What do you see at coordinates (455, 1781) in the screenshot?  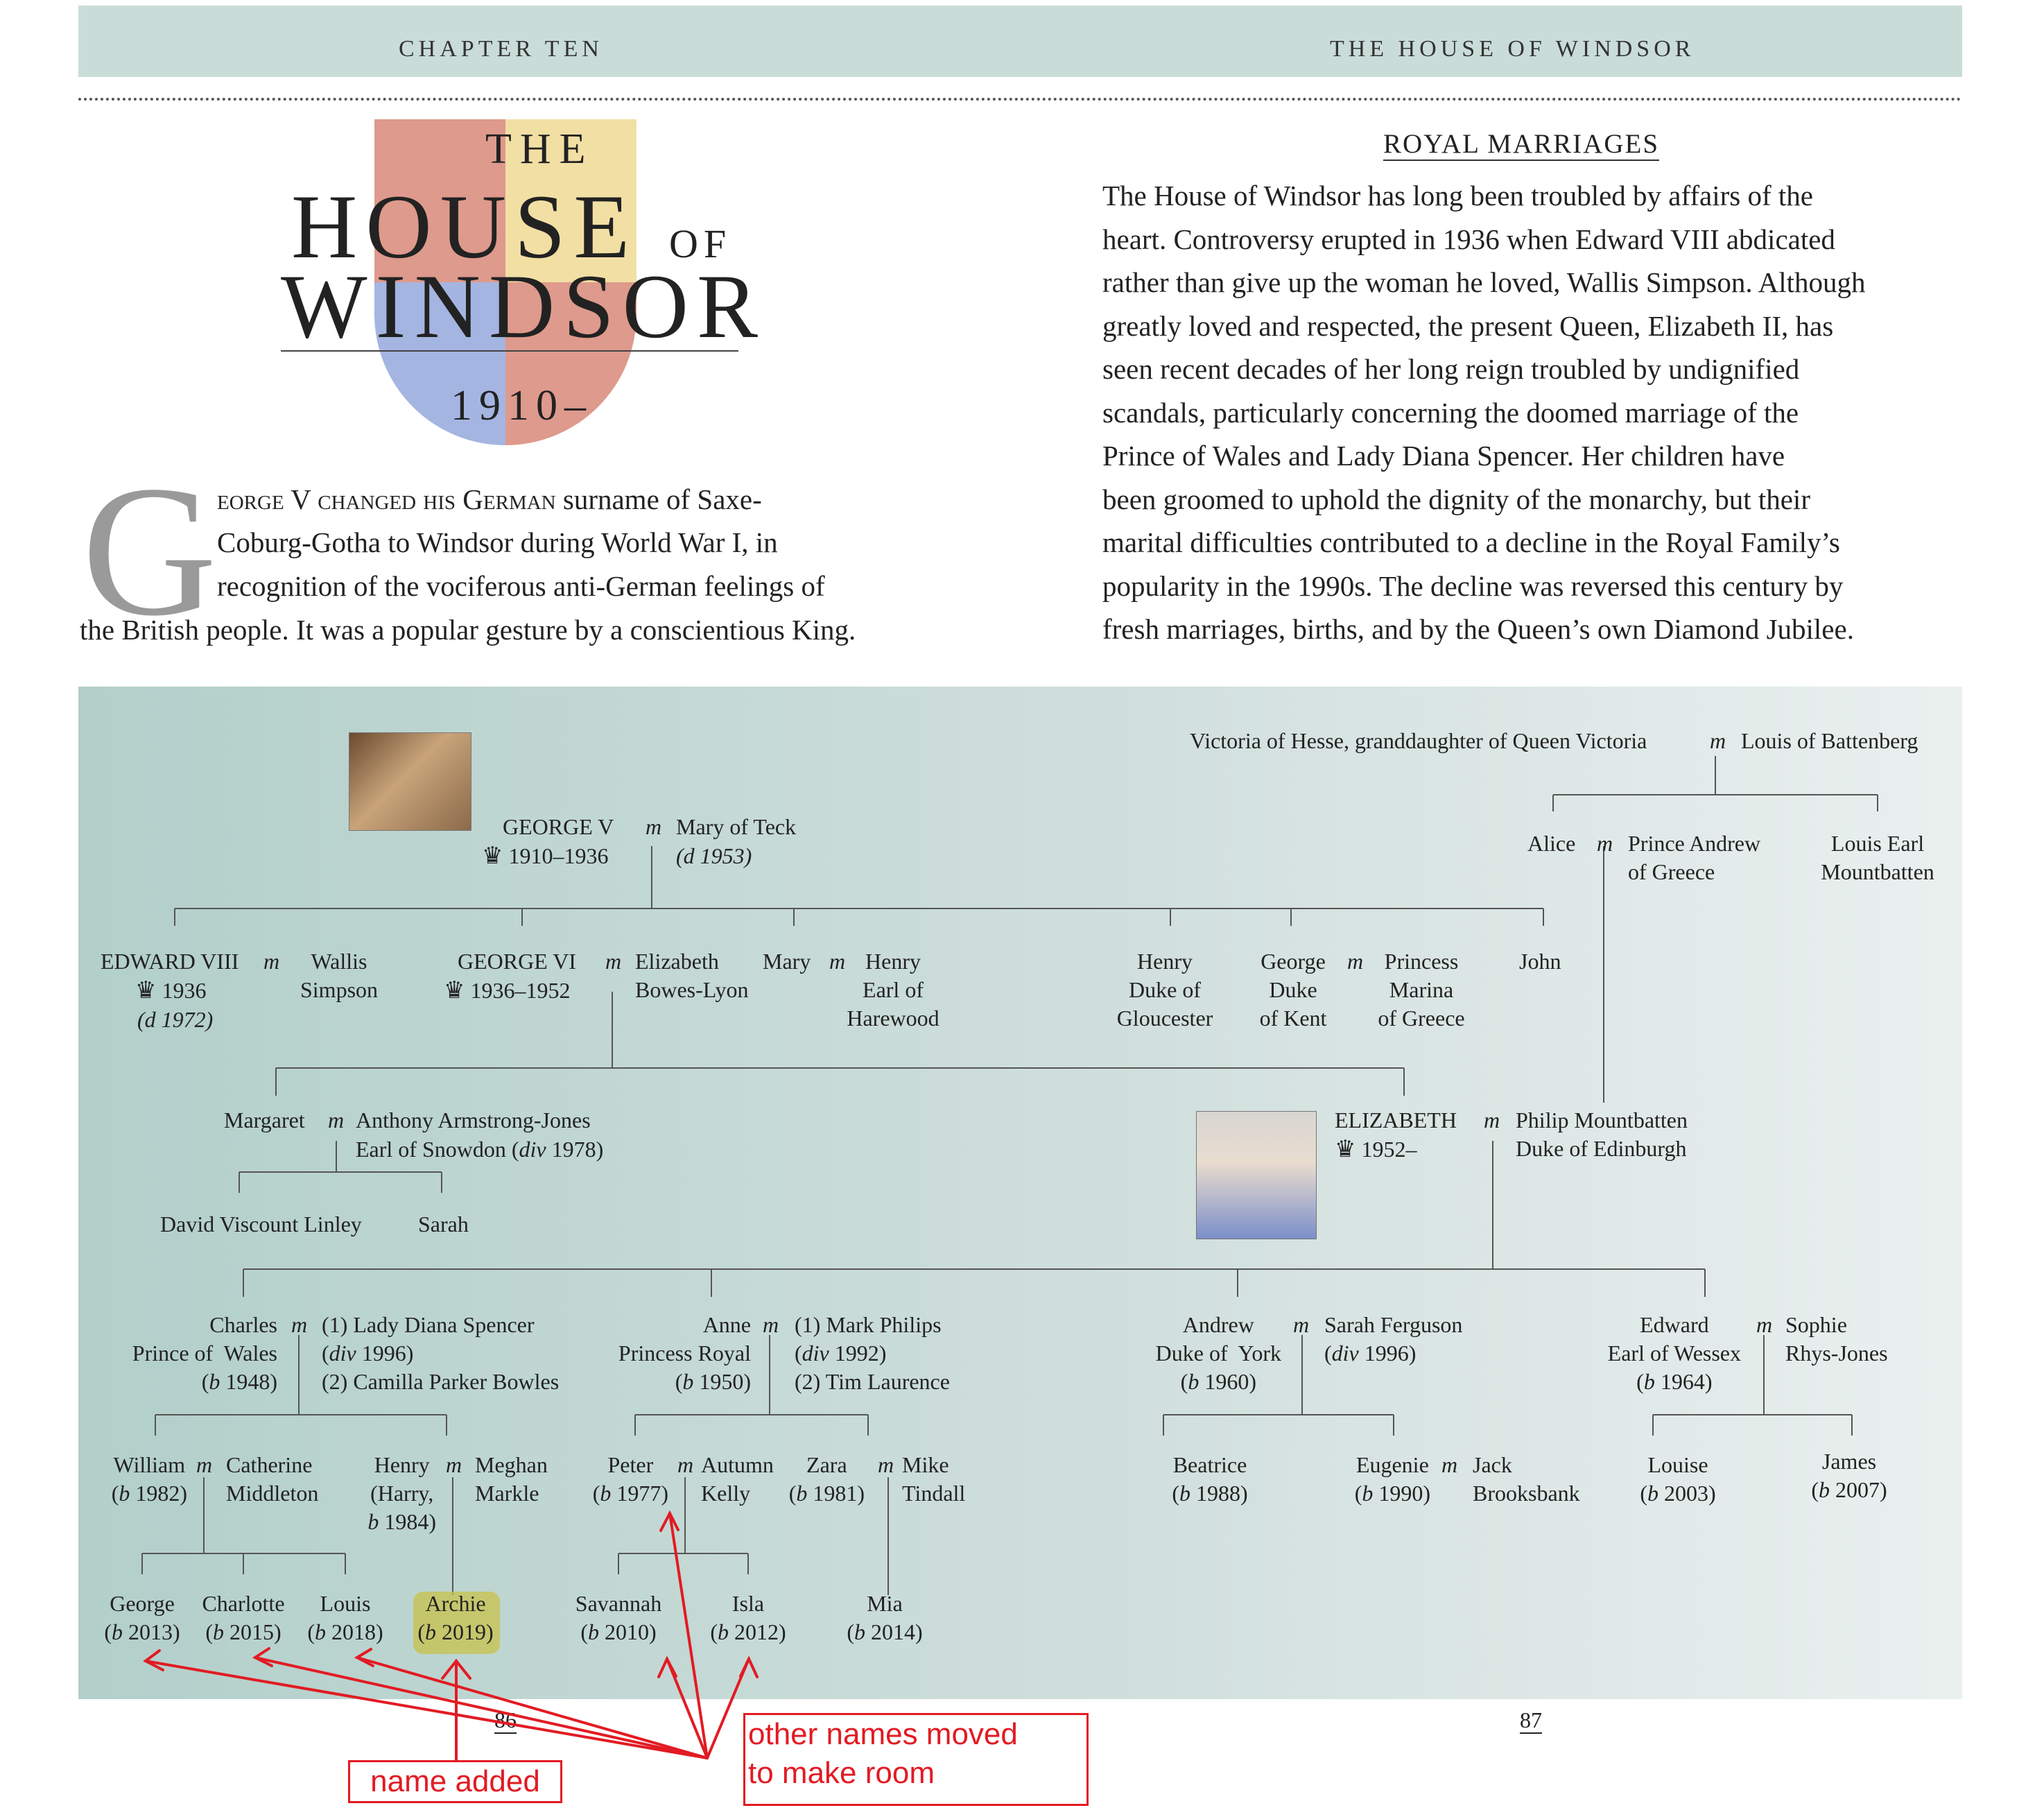 I see `annotation-name-added: name added` at bounding box center [455, 1781].